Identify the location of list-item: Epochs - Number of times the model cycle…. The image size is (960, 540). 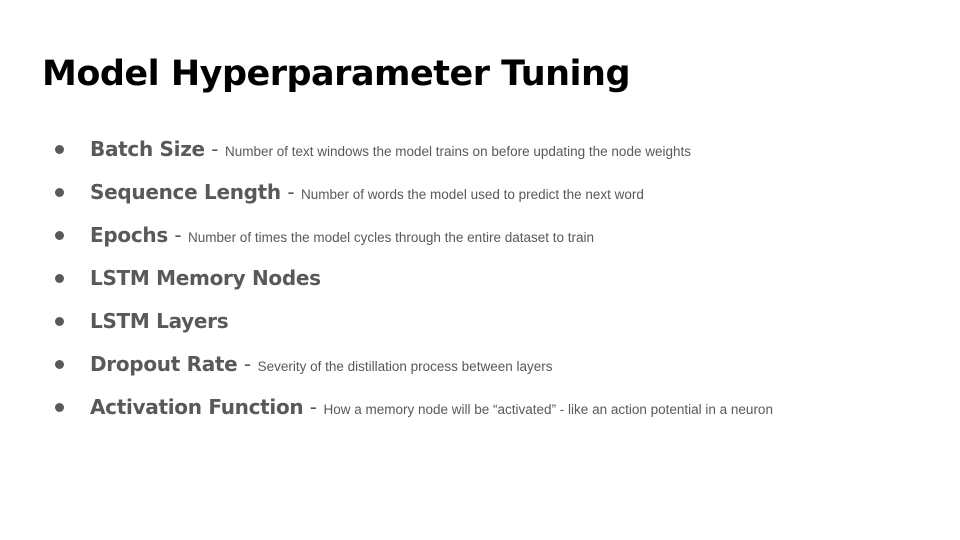
(480, 235).